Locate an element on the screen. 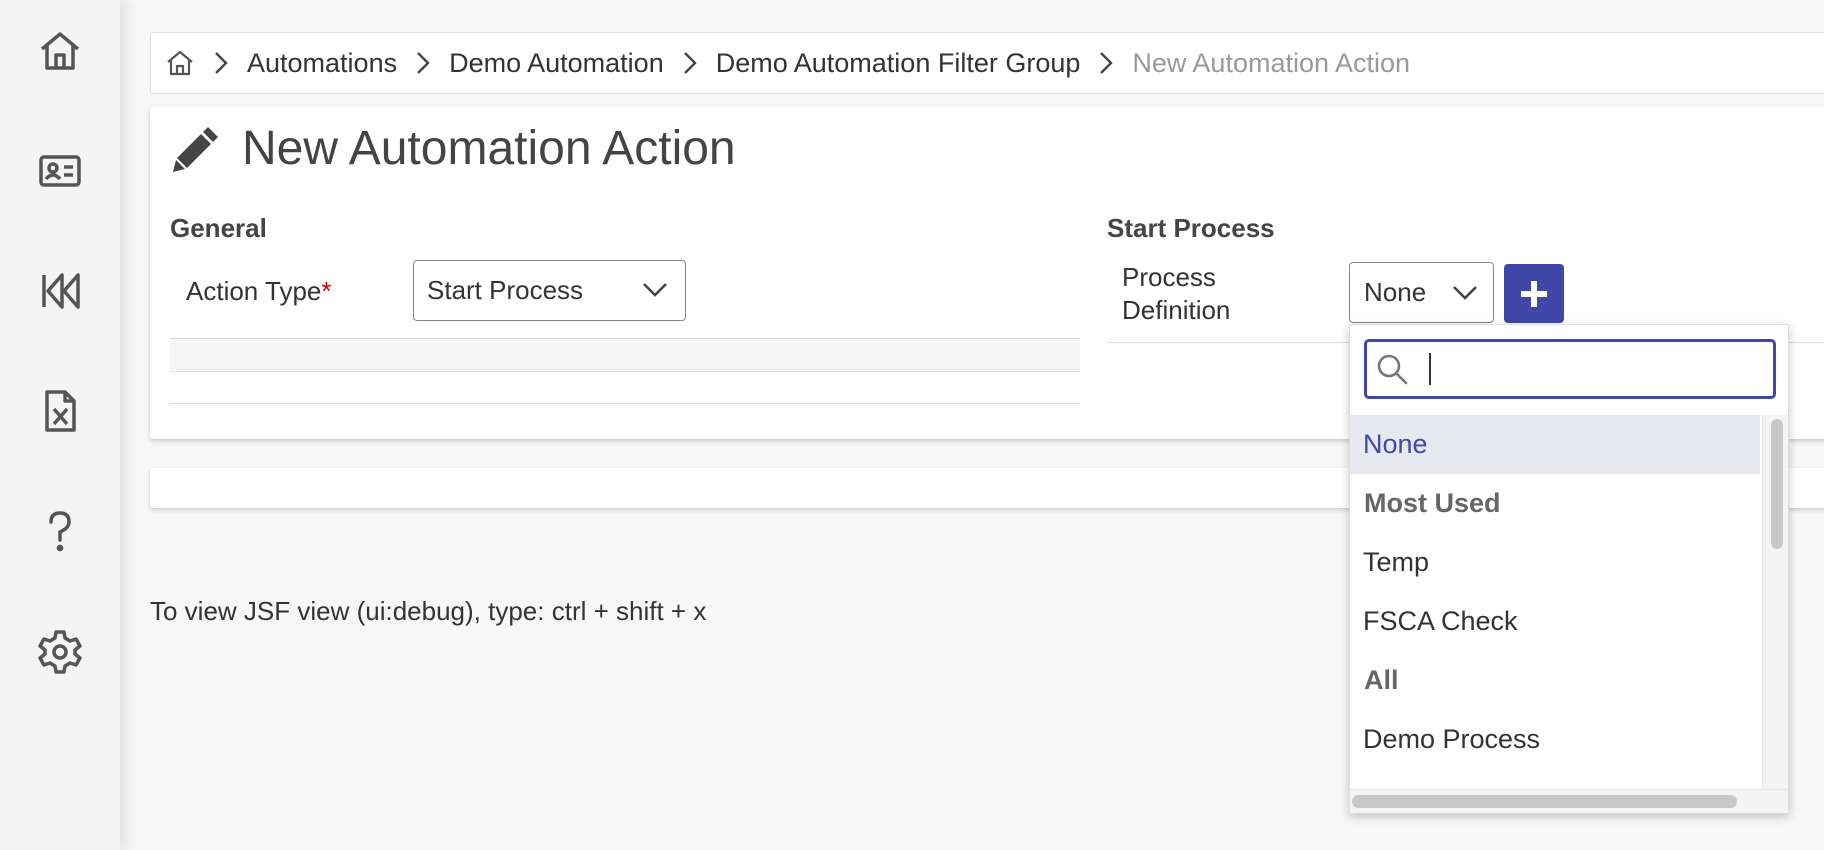  page-title-wrap: New Automation Action is located at coordinates (453, 148).